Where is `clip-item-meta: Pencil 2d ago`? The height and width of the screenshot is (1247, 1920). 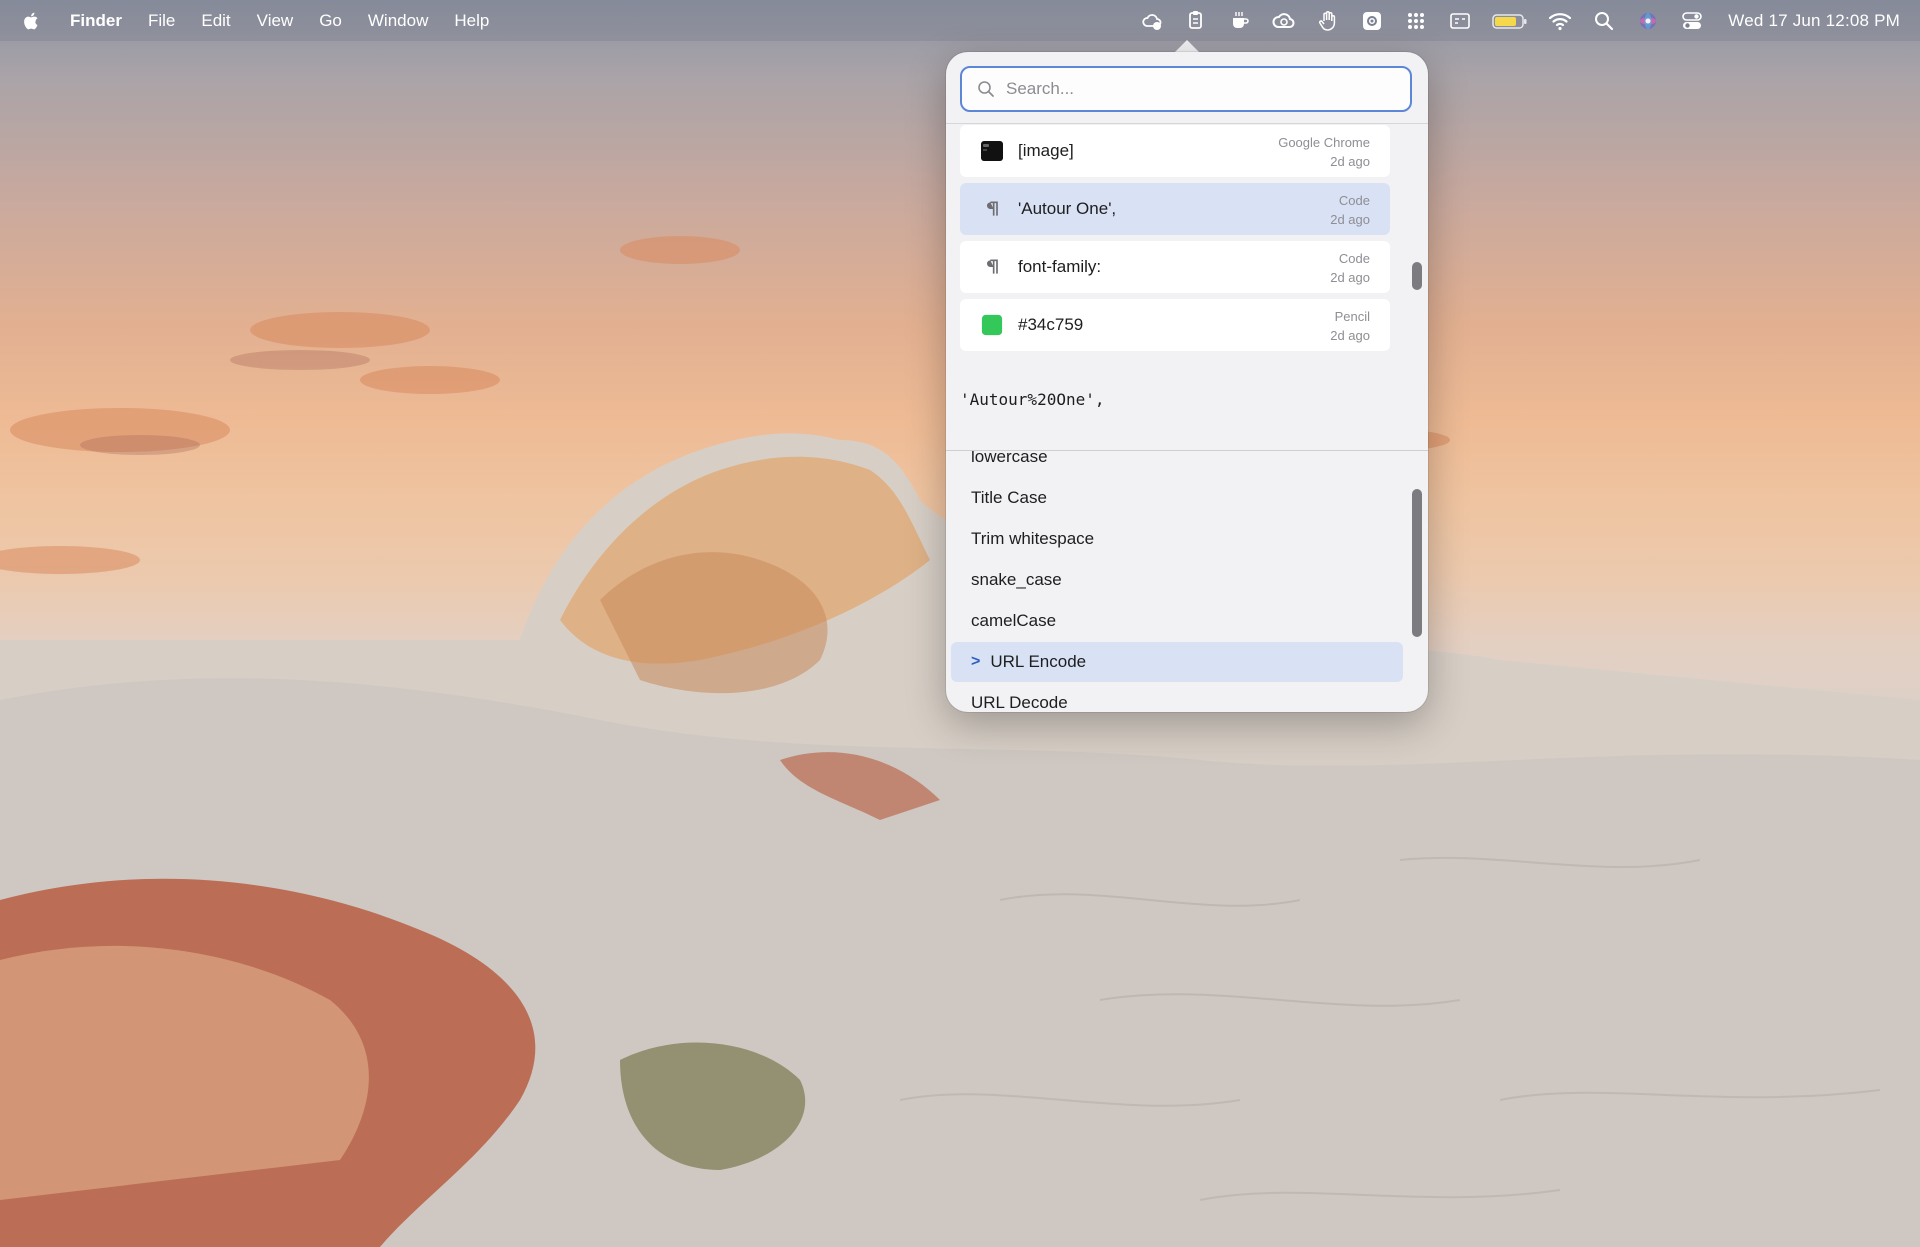
clip-item-meta: Pencil 2d ago is located at coordinates (1350, 326).